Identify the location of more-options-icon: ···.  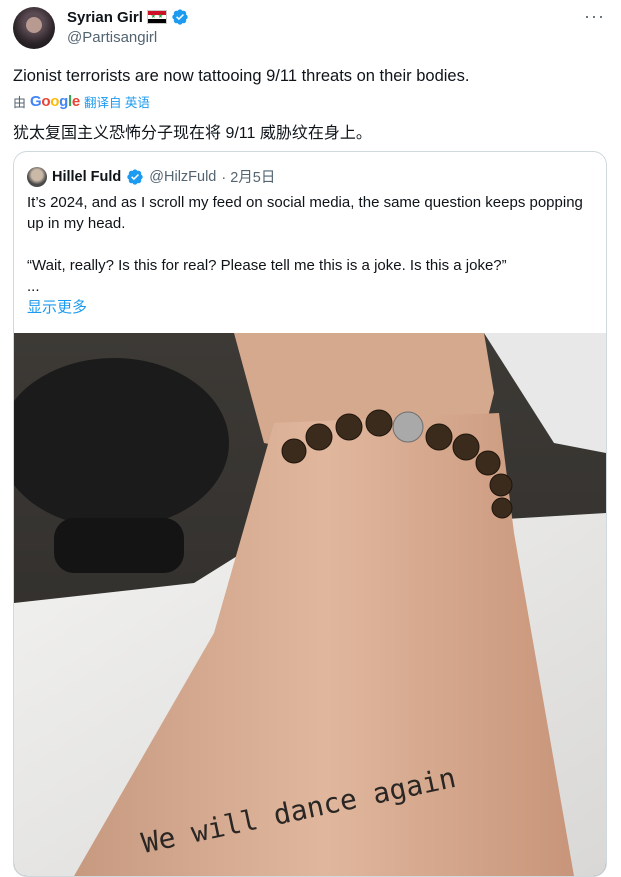
(594, 16).